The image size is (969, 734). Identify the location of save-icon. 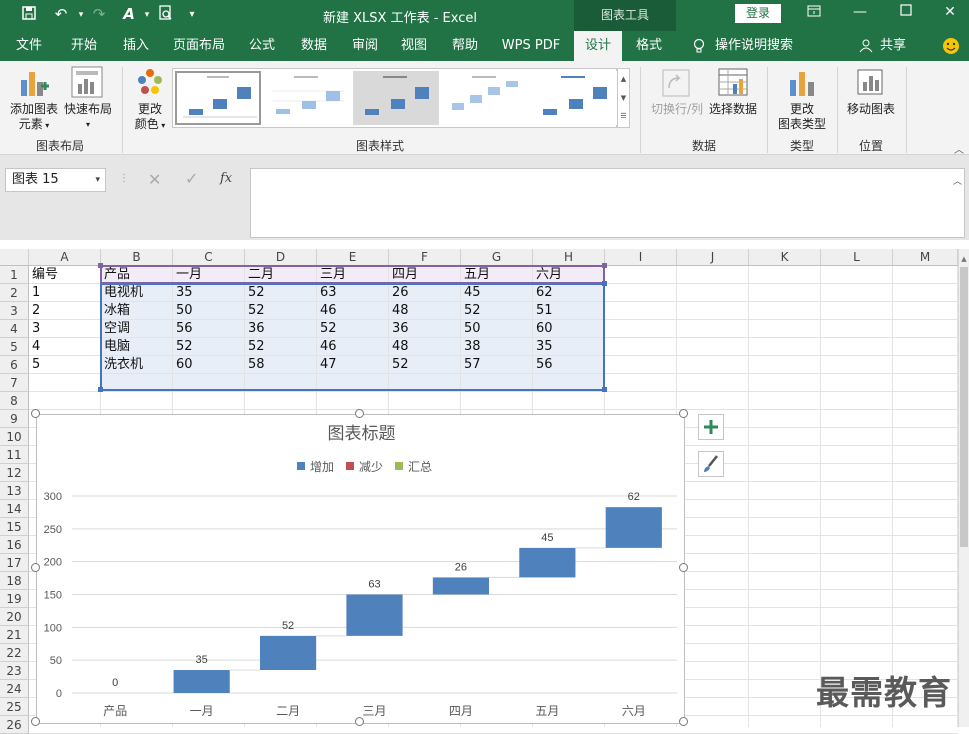
(29, 15).